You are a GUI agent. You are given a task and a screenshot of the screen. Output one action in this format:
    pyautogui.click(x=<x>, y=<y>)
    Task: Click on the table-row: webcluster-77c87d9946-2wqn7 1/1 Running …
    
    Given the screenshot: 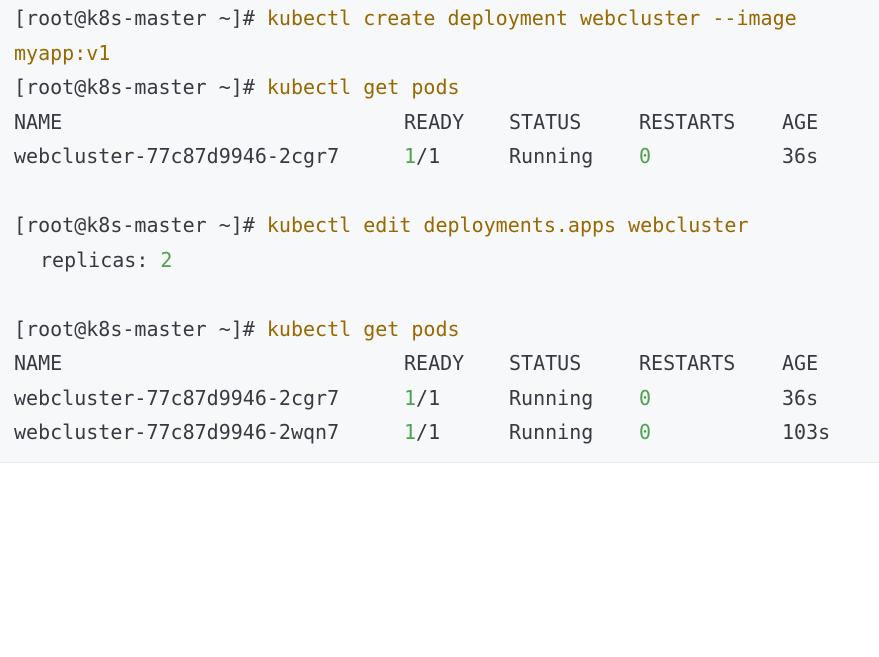 What is the action you would take?
    pyautogui.click(x=439, y=432)
    